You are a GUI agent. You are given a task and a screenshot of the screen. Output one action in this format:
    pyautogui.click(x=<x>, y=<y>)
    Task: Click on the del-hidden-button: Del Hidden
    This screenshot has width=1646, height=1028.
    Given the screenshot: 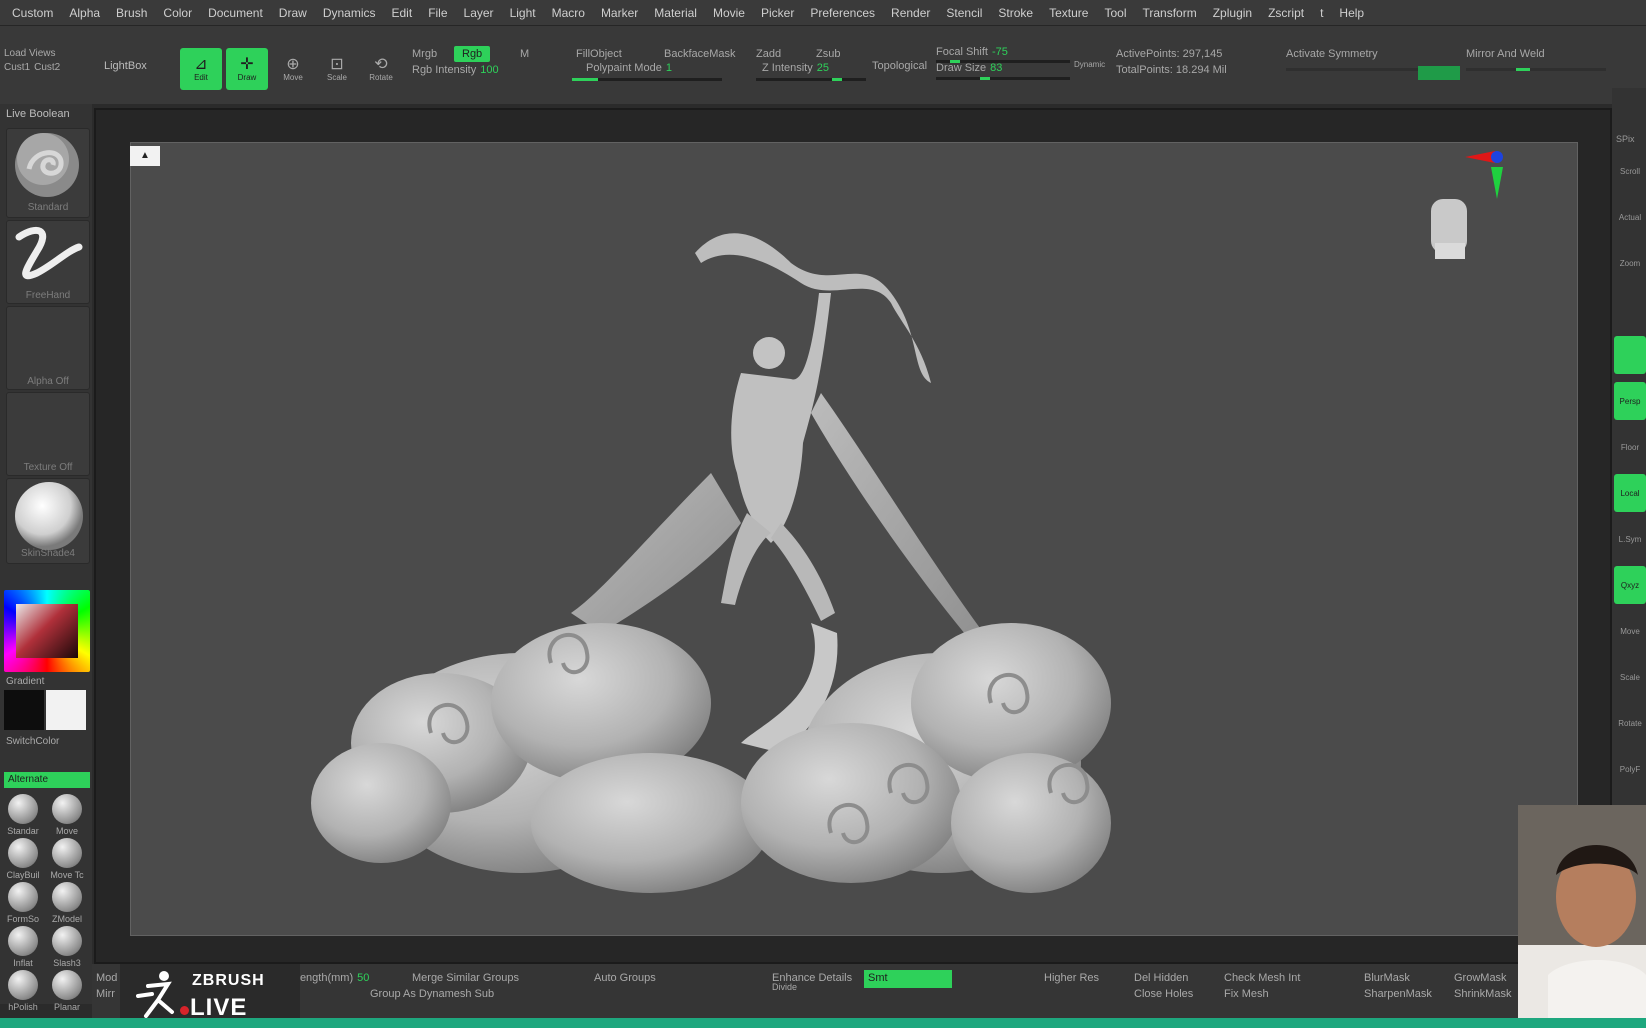 What is the action you would take?
    pyautogui.click(x=1161, y=978)
    